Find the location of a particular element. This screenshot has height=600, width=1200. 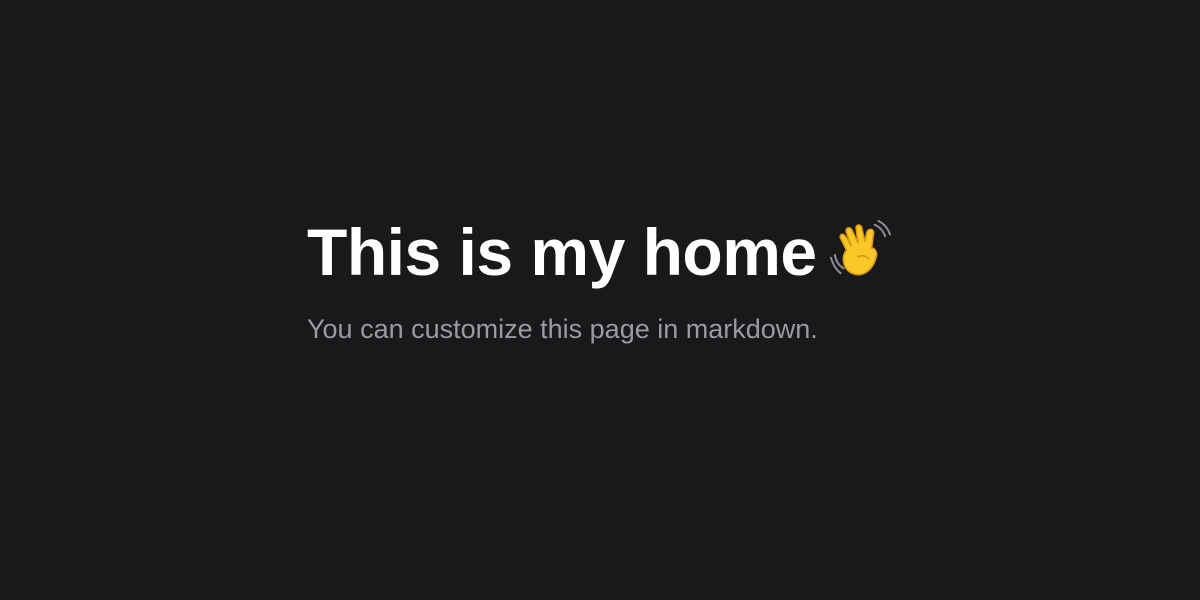

page-subtitle: You can customize this page in markdown. is located at coordinates (562, 329).